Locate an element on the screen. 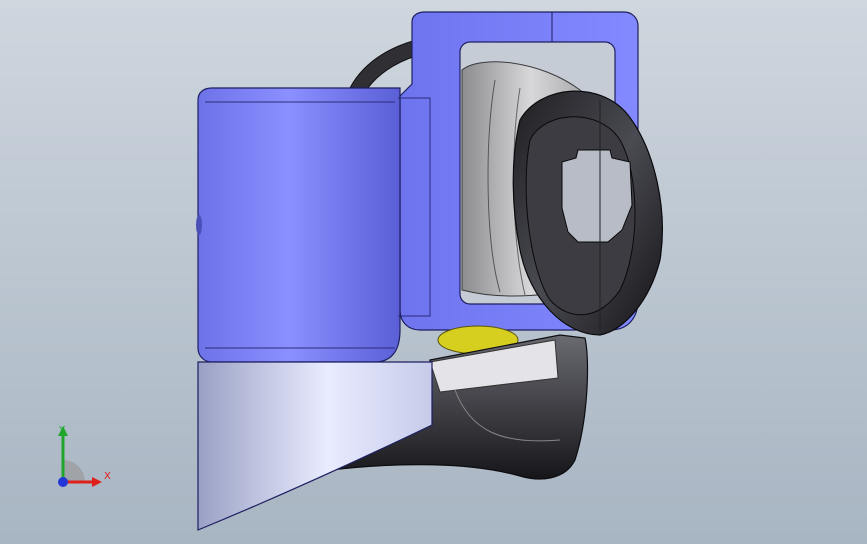 The width and height of the screenshot is (867, 544). x-axis-label: X is located at coordinates (107, 476).